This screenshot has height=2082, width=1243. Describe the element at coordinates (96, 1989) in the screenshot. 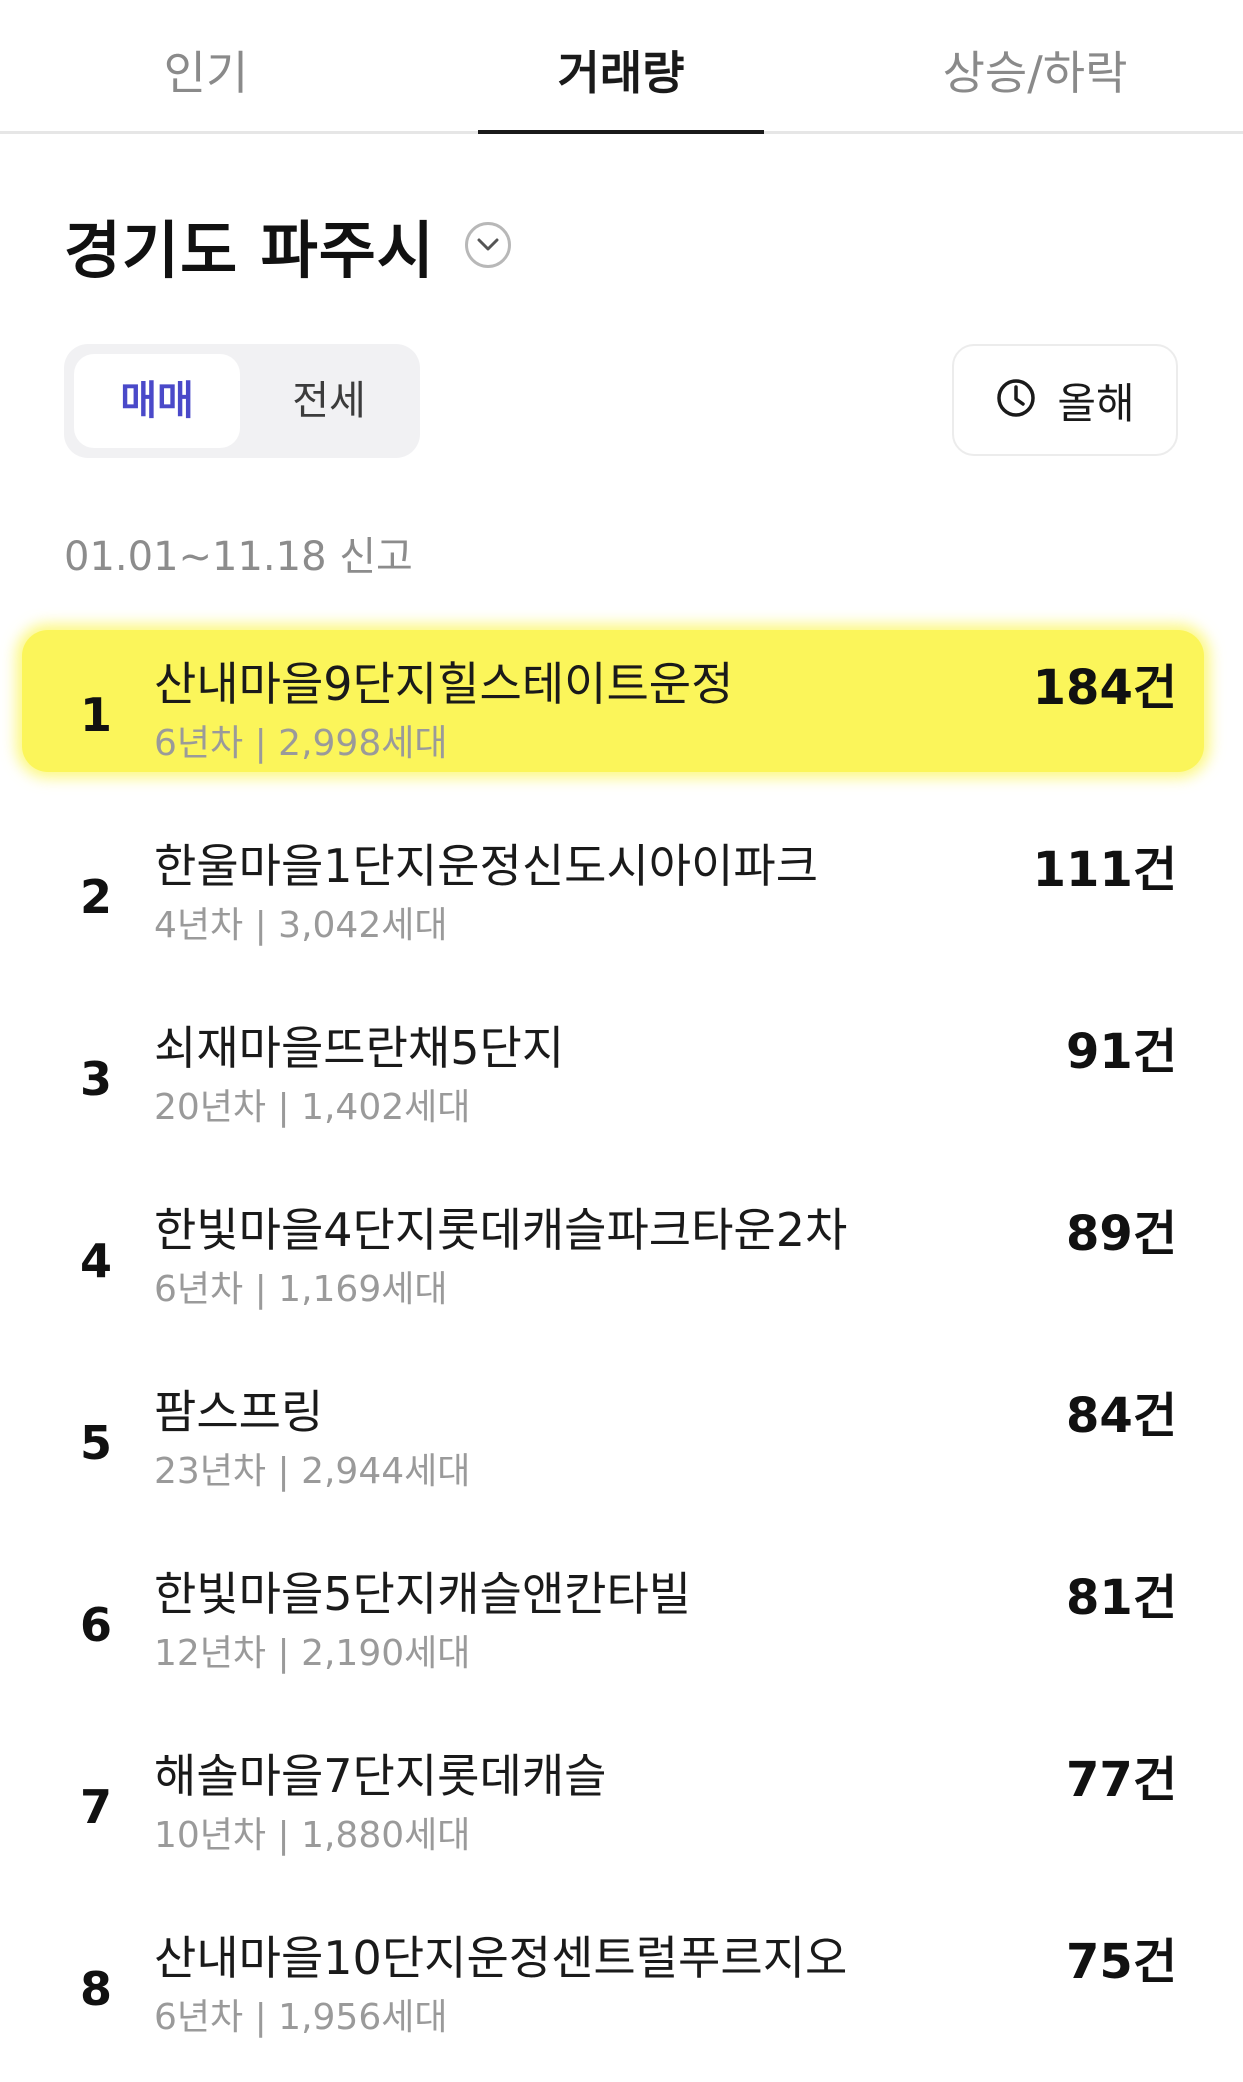

I see `rank-number: 8` at that location.